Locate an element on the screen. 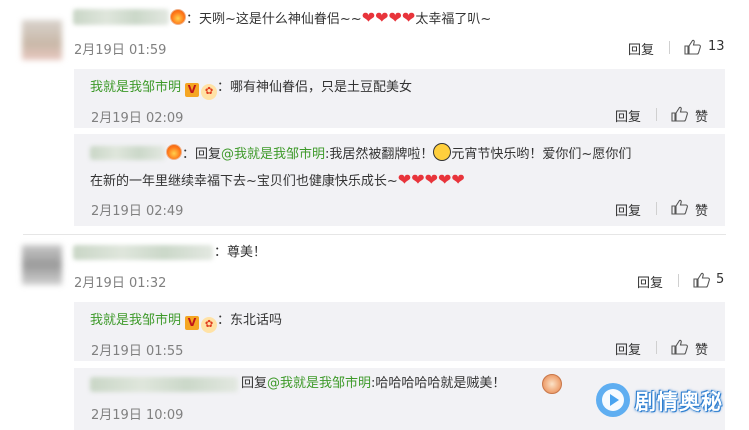 Image resolution: width=749 pixels, height=430 pixels. shocked-emoji-icon is located at coordinates (442, 152).